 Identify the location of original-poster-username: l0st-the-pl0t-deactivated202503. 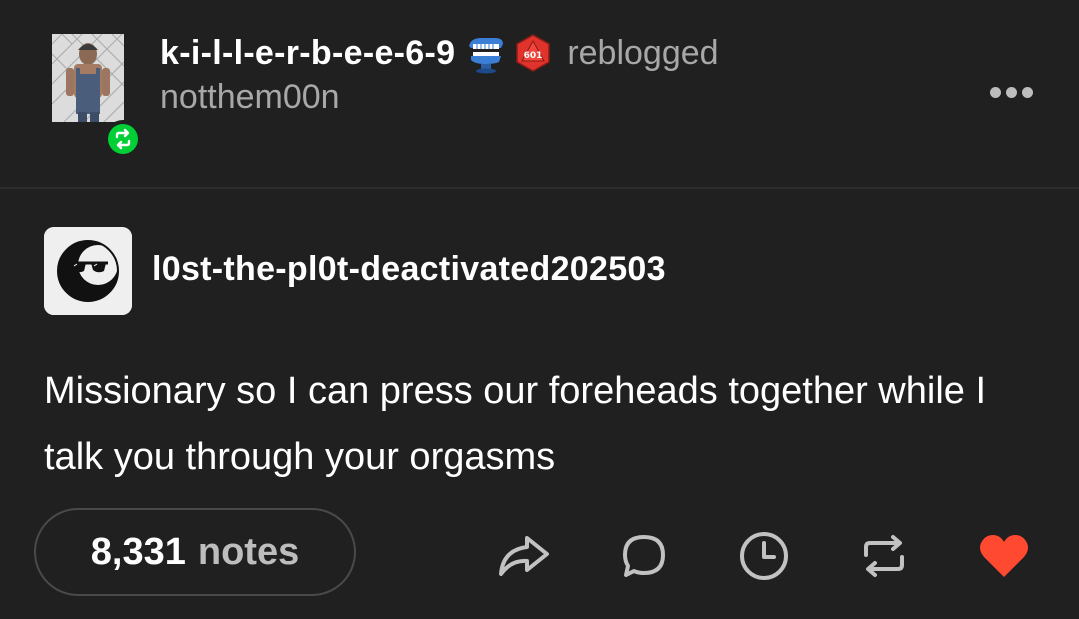
(409, 269).